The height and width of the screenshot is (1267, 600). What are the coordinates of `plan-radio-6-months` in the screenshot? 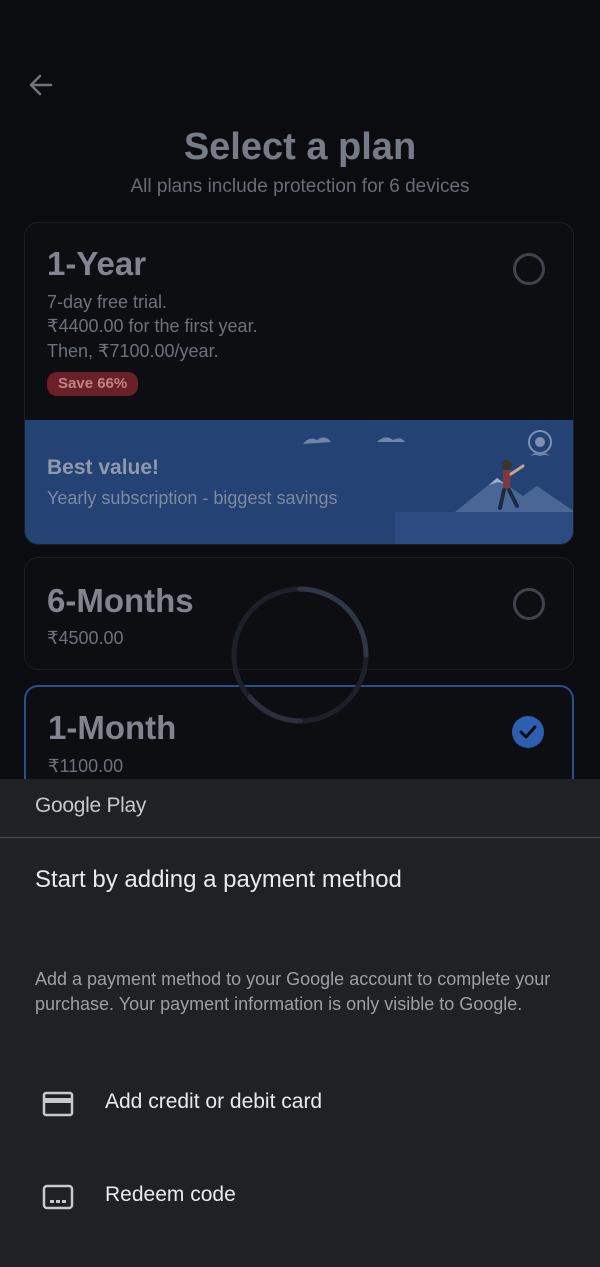 It's located at (529, 604).